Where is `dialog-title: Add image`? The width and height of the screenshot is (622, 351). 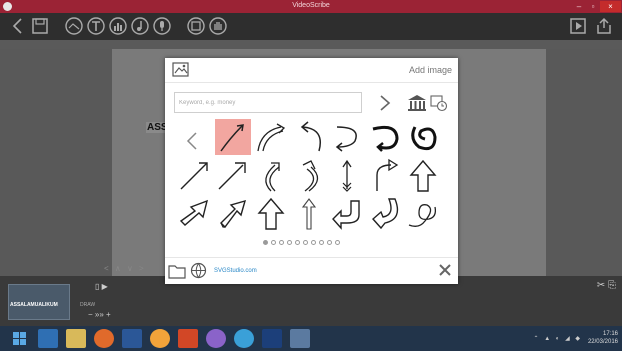 dialog-title: Add image is located at coordinates (430, 70).